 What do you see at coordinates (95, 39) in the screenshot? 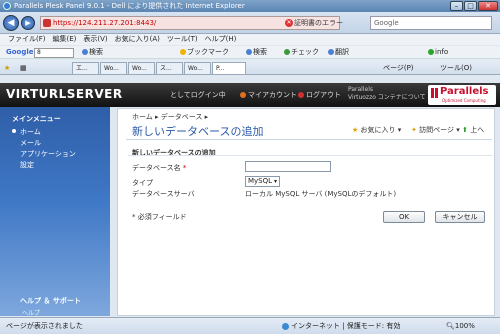
I see `menu-view: 表示(V)` at bounding box center [95, 39].